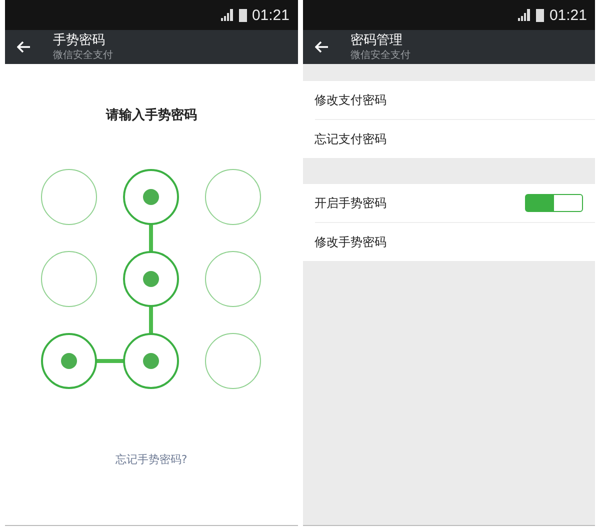 Image resolution: width=600 pixels, height=530 pixels. Describe the element at coordinates (350, 203) in the screenshot. I see `settings-item: 开启手势密码` at that location.